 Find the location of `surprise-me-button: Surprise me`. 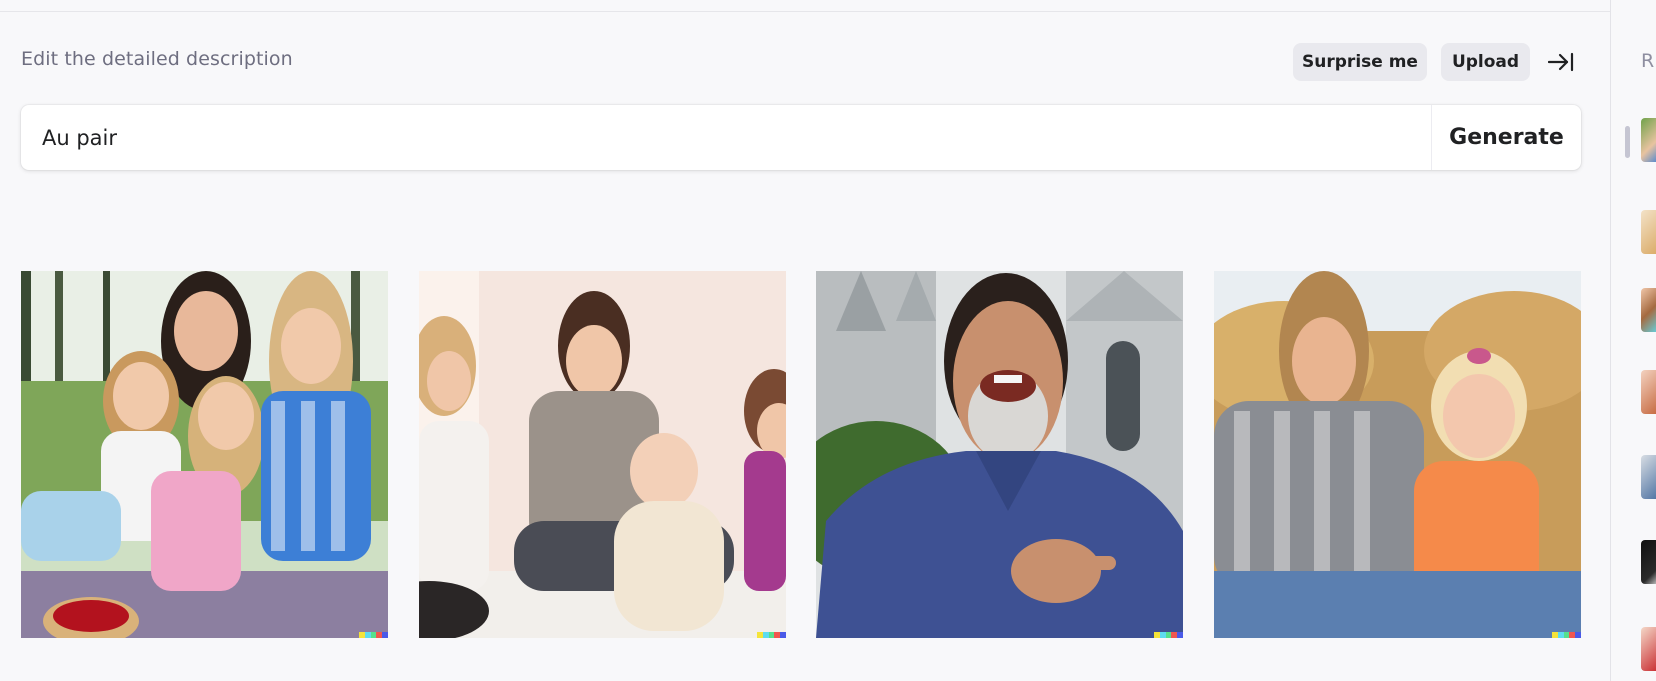

surprise-me-button: Surprise me is located at coordinates (1360, 62).